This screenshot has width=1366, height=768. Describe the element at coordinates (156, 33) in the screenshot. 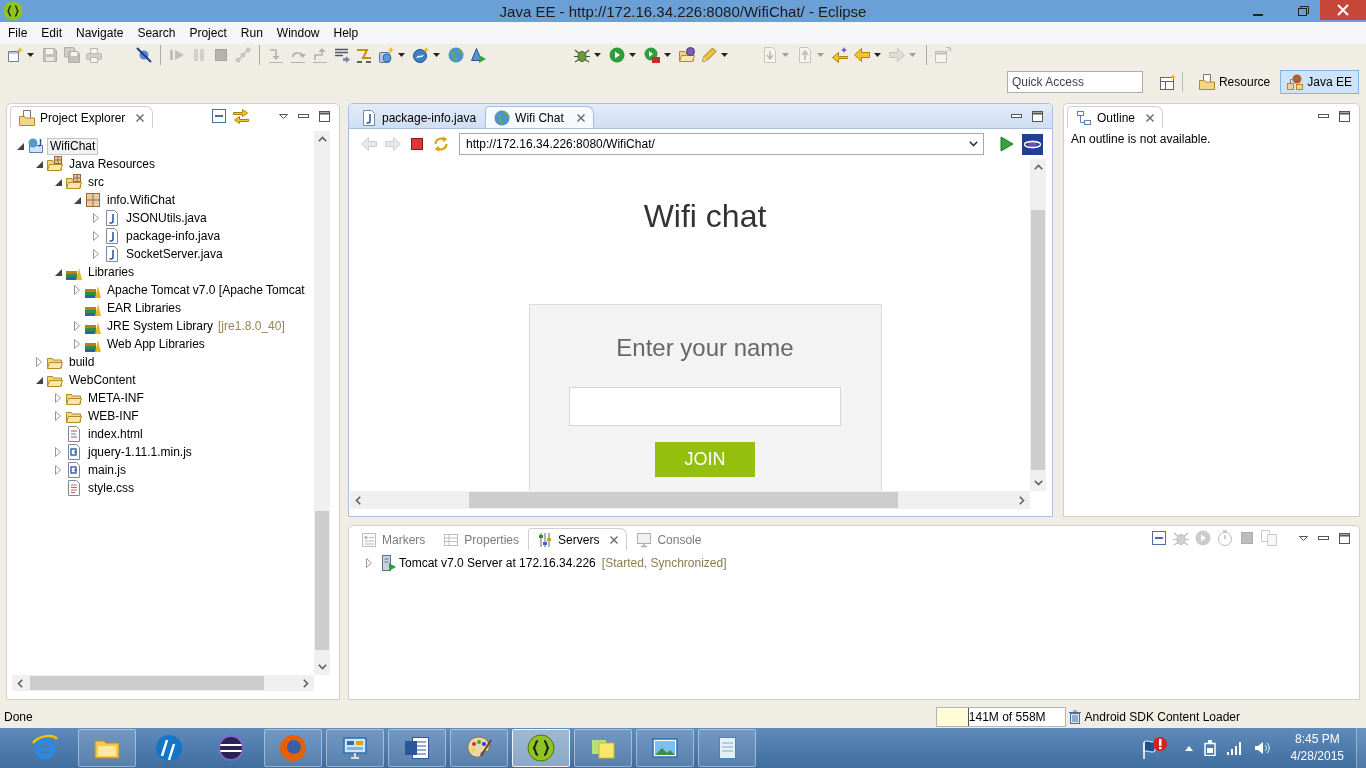

I see `menu-item: Search` at that location.